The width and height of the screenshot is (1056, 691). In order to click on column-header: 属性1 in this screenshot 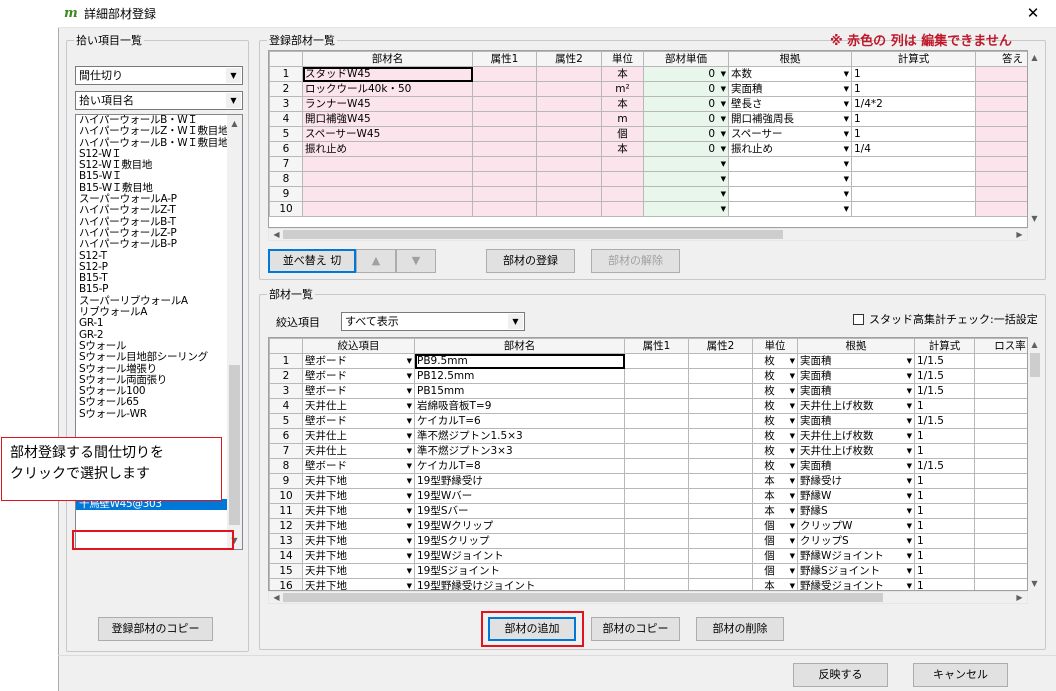, I will do `click(656, 346)`.